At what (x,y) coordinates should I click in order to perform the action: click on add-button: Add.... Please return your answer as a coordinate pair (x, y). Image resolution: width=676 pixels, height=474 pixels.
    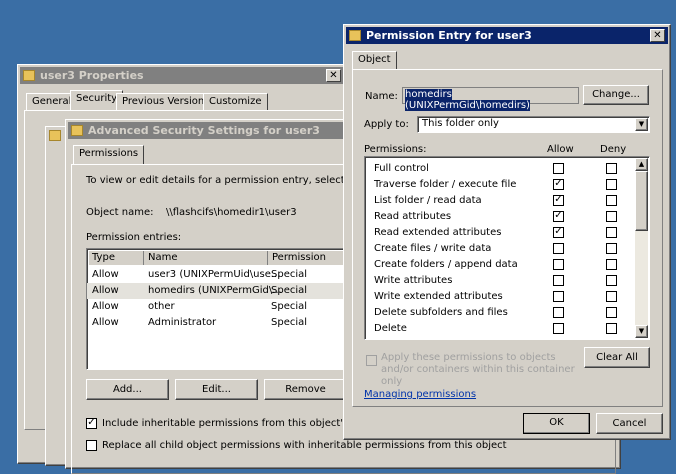
    Looking at the image, I should click on (127, 389).